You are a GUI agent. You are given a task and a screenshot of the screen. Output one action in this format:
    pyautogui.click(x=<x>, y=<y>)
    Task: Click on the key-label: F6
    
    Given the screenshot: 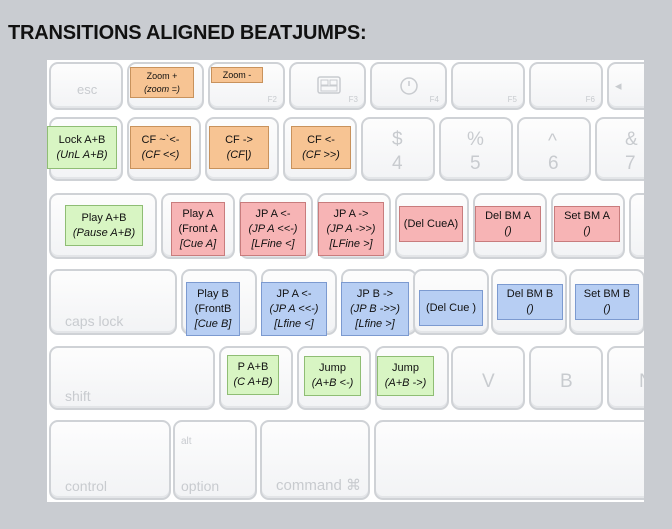 What is the action you would take?
    pyautogui.click(x=590, y=99)
    